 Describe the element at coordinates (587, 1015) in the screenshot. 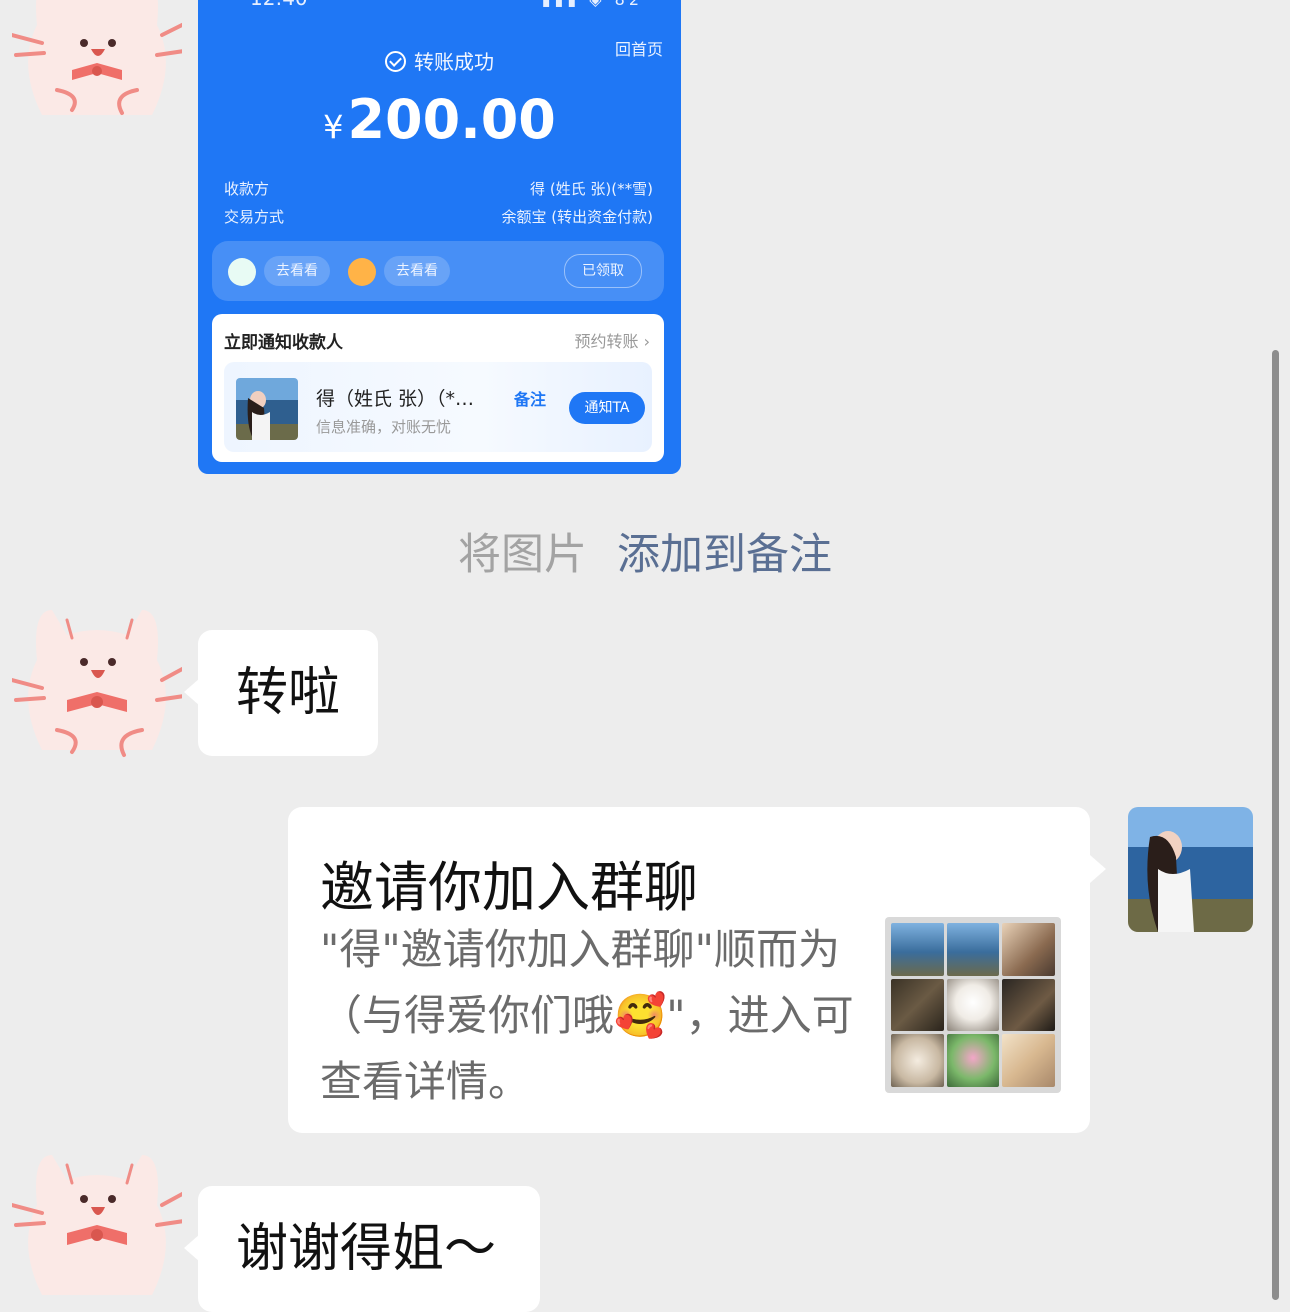

I see `invite-description: "得"邀请你加入群聊"顺而为（与得爱你们哦🥰"，进入可查看详情。` at that location.